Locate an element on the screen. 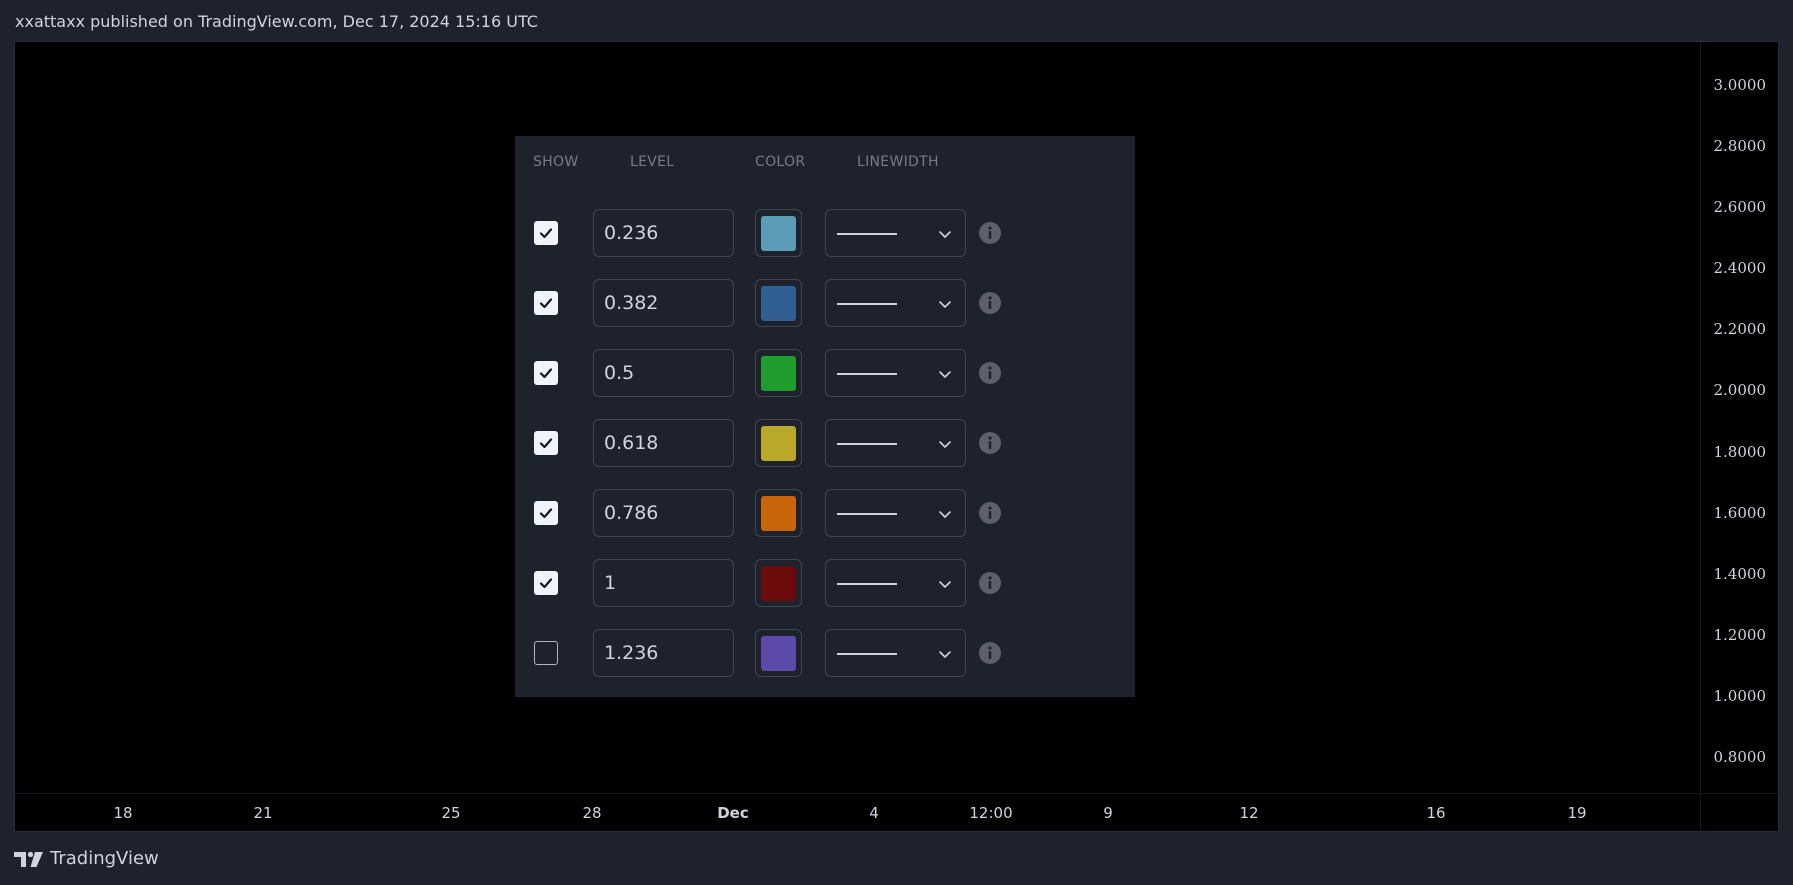  price-tick-label: 1.0000 is located at coordinates (1740, 696).